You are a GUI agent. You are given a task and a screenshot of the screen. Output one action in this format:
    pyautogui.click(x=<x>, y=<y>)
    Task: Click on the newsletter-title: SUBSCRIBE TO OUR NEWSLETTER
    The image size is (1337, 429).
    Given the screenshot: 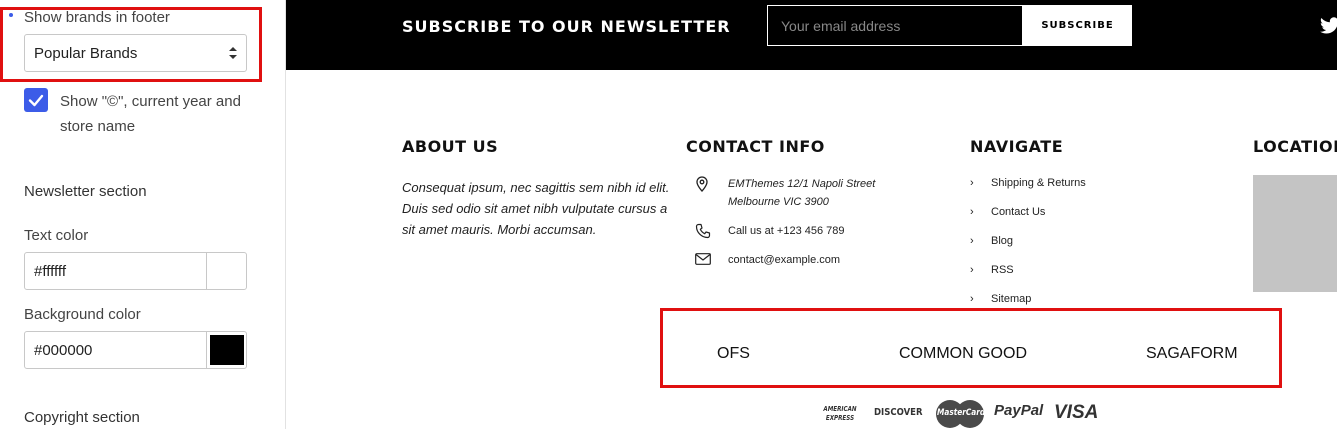 What is the action you would take?
    pyautogui.click(x=566, y=26)
    